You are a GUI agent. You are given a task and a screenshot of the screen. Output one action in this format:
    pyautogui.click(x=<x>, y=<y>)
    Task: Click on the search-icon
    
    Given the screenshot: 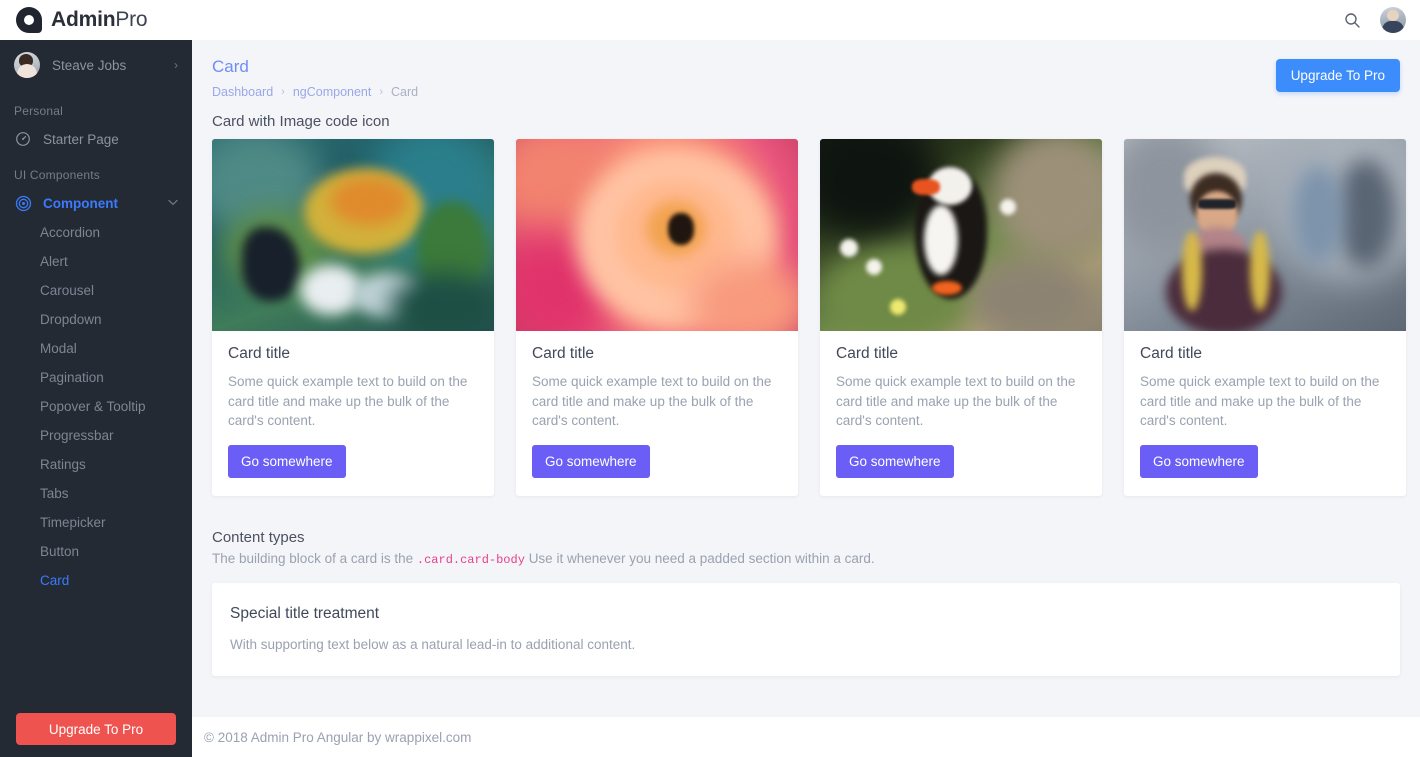 What is the action you would take?
    pyautogui.click(x=1352, y=20)
    